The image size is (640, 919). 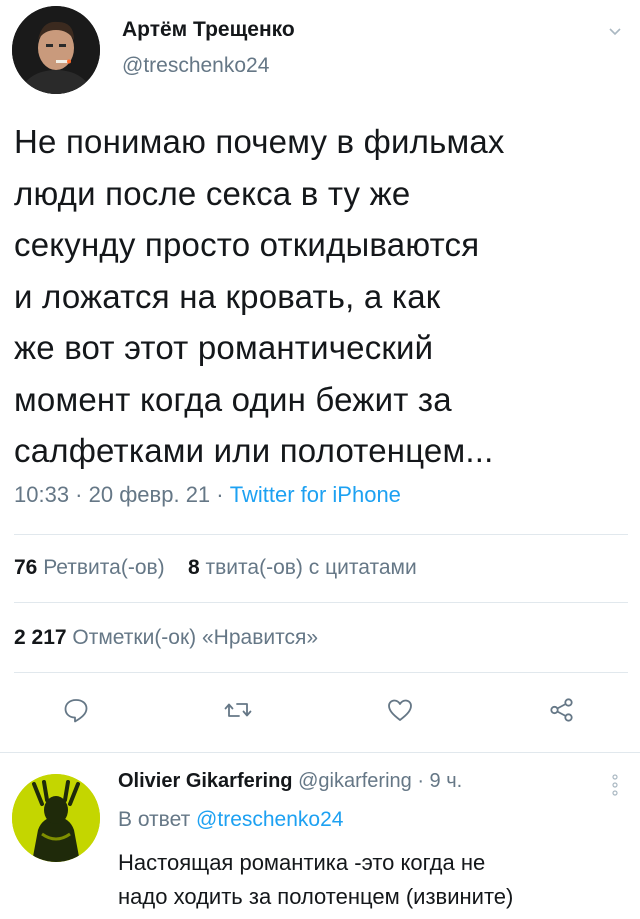 I want to click on retweets-count: 76, so click(x=26, y=567).